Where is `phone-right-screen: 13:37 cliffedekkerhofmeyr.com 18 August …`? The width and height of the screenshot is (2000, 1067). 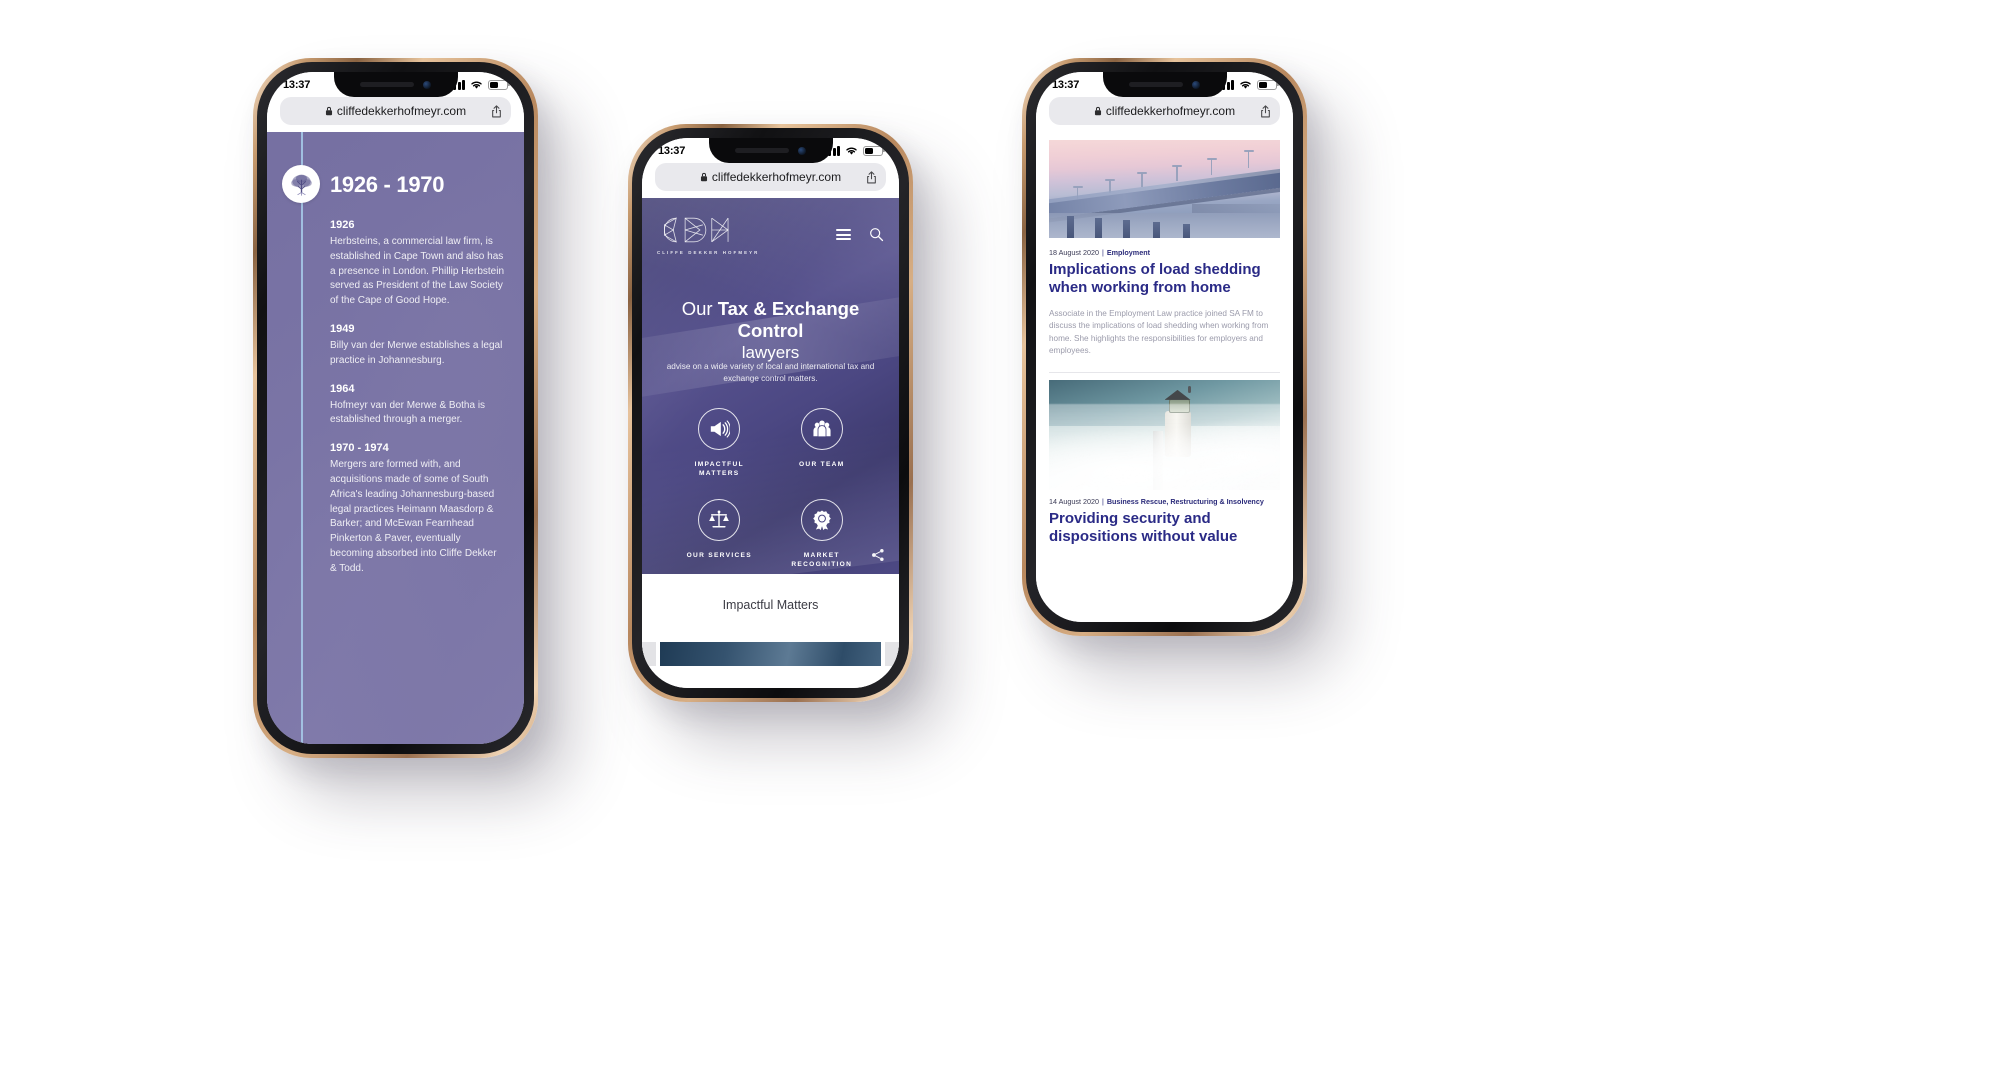 phone-right-screen: 13:37 cliffedekkerhofmeyr.com 18 August … is located at coordinates (1164, 347).